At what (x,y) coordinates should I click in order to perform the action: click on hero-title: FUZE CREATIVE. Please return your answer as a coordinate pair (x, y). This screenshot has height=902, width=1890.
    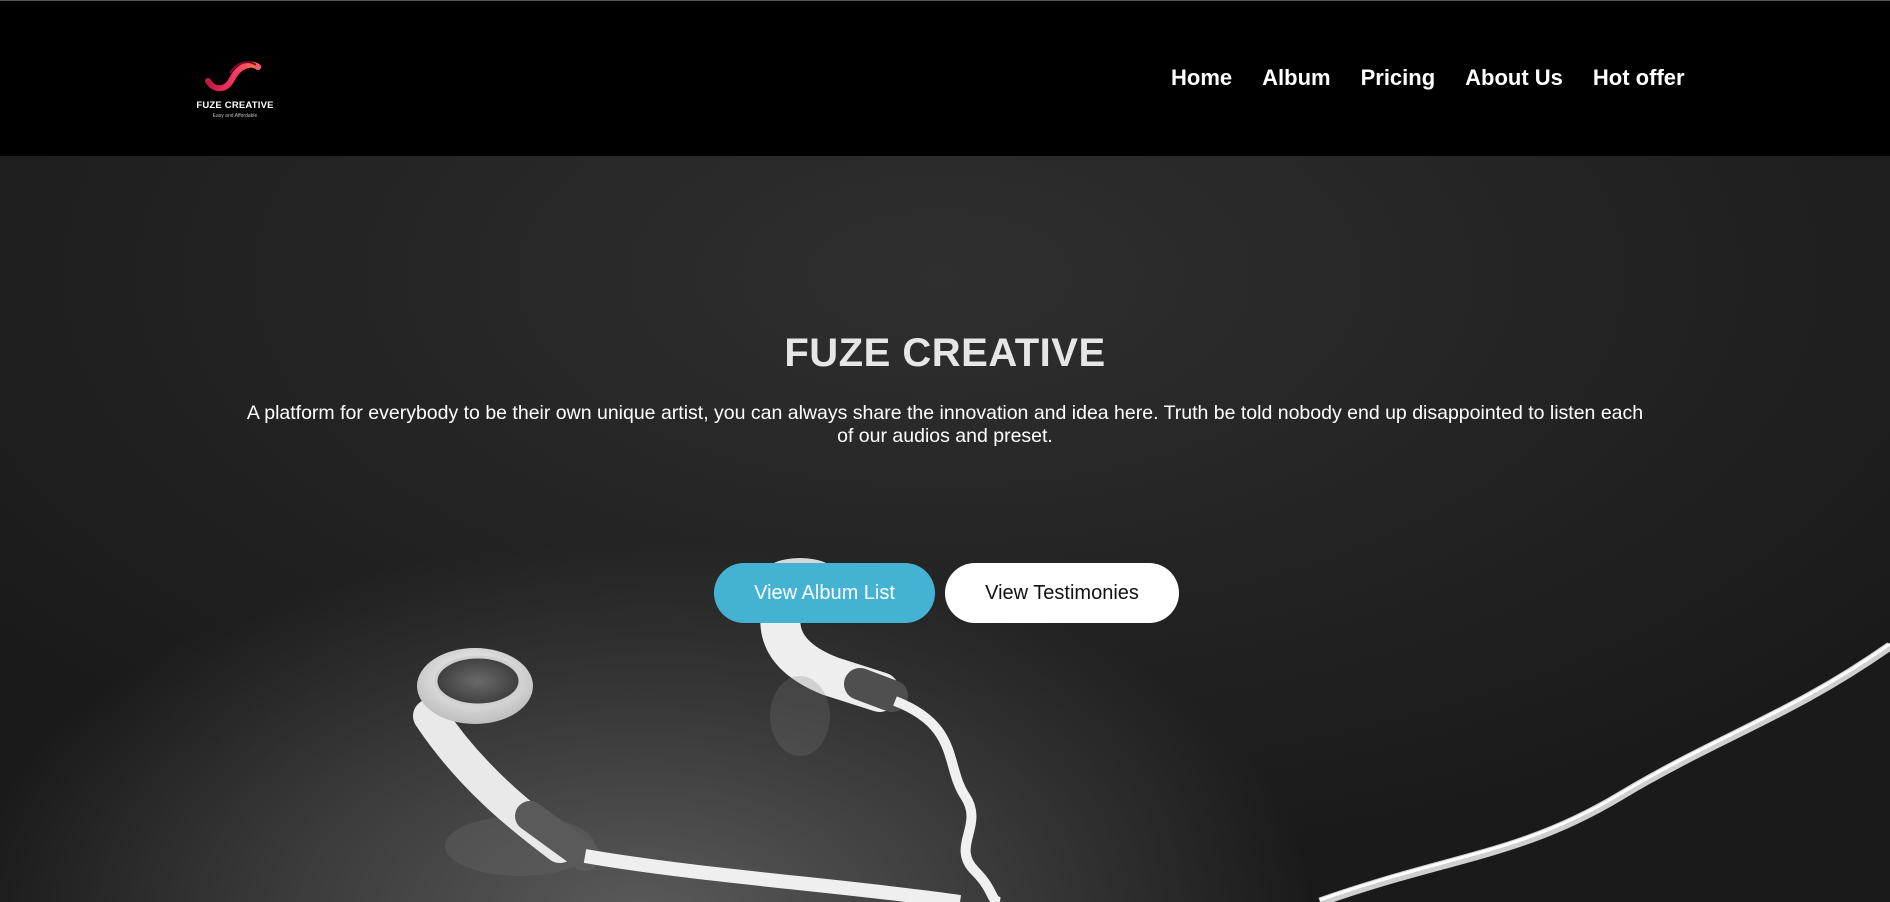
    Looking at the image, I should click on (945, 353).